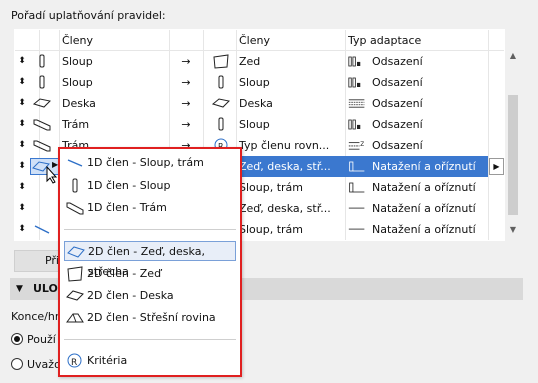 The image size is (538, 383). Describe the element at coordinates (19, 289) in the screenshot. I see `collapse-triangle-icon: ▼` at that location.